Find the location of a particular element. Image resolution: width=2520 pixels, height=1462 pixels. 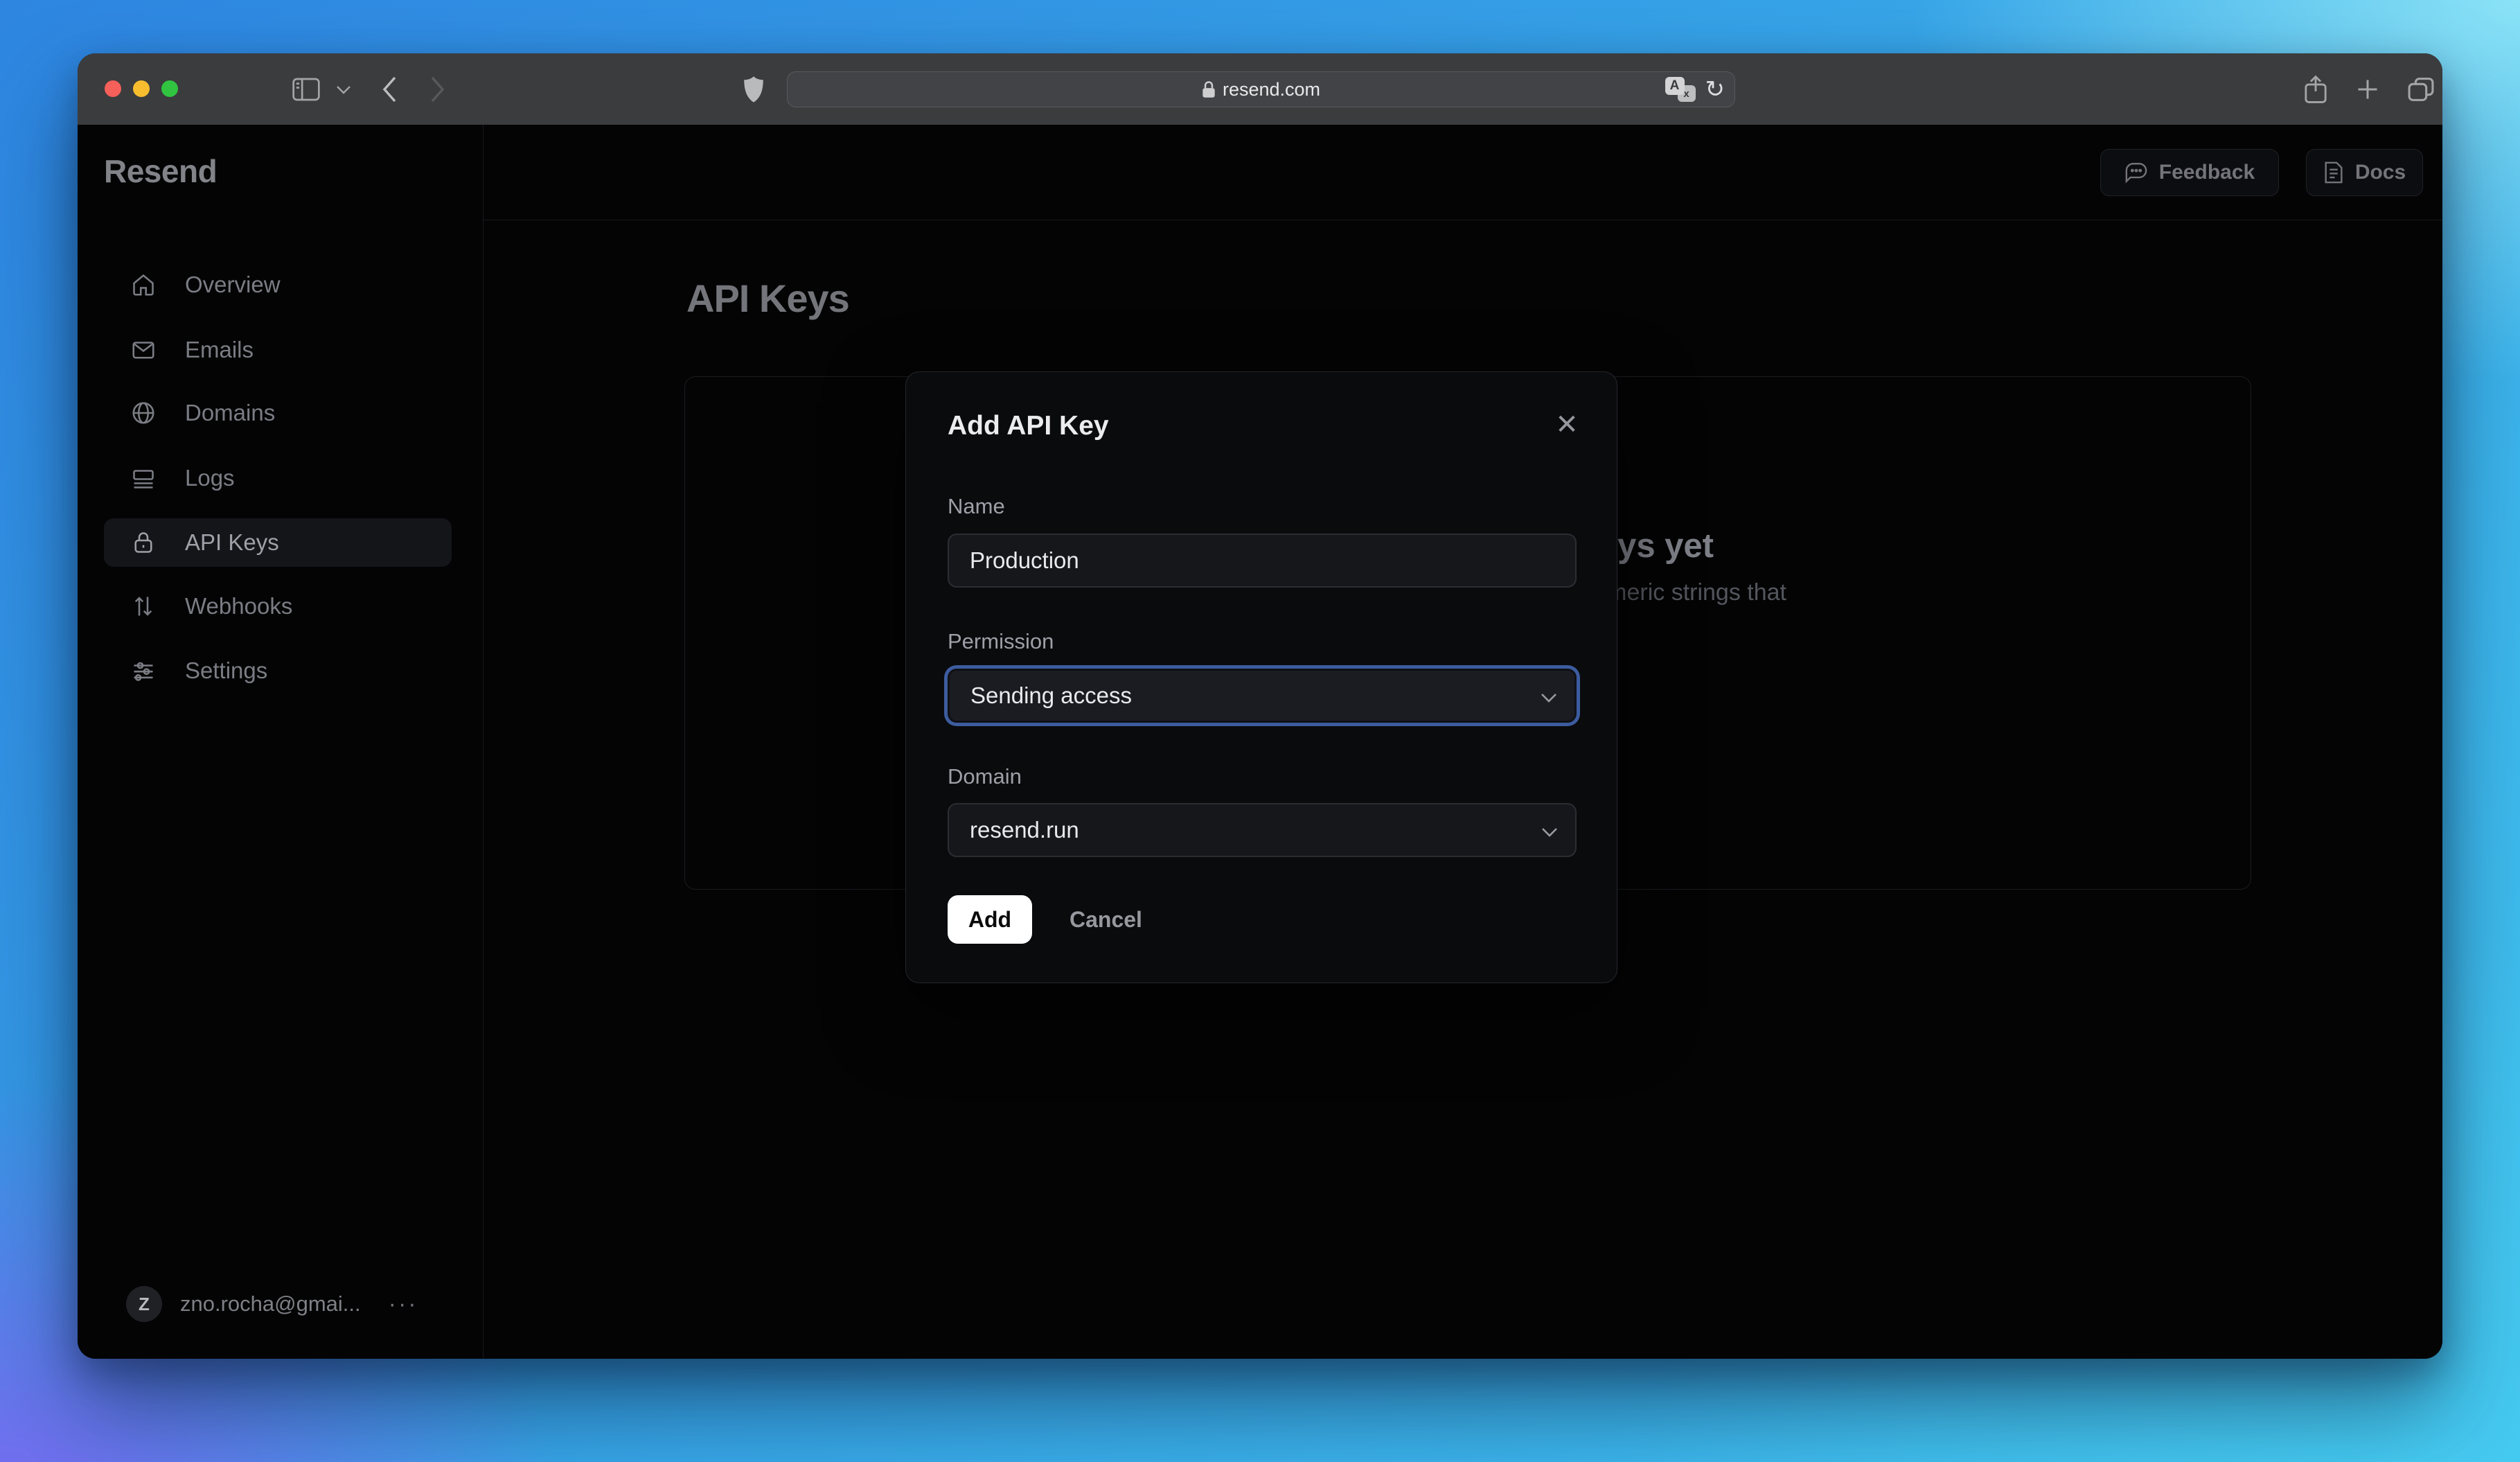

browser-toolbar: resend.com x A ↻ is located at coordinates (1260, 89).